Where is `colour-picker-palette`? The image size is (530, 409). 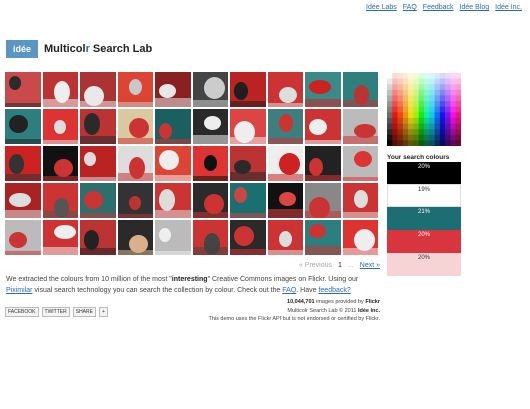
colour-picker-palette is located at coordinates (424, 109).